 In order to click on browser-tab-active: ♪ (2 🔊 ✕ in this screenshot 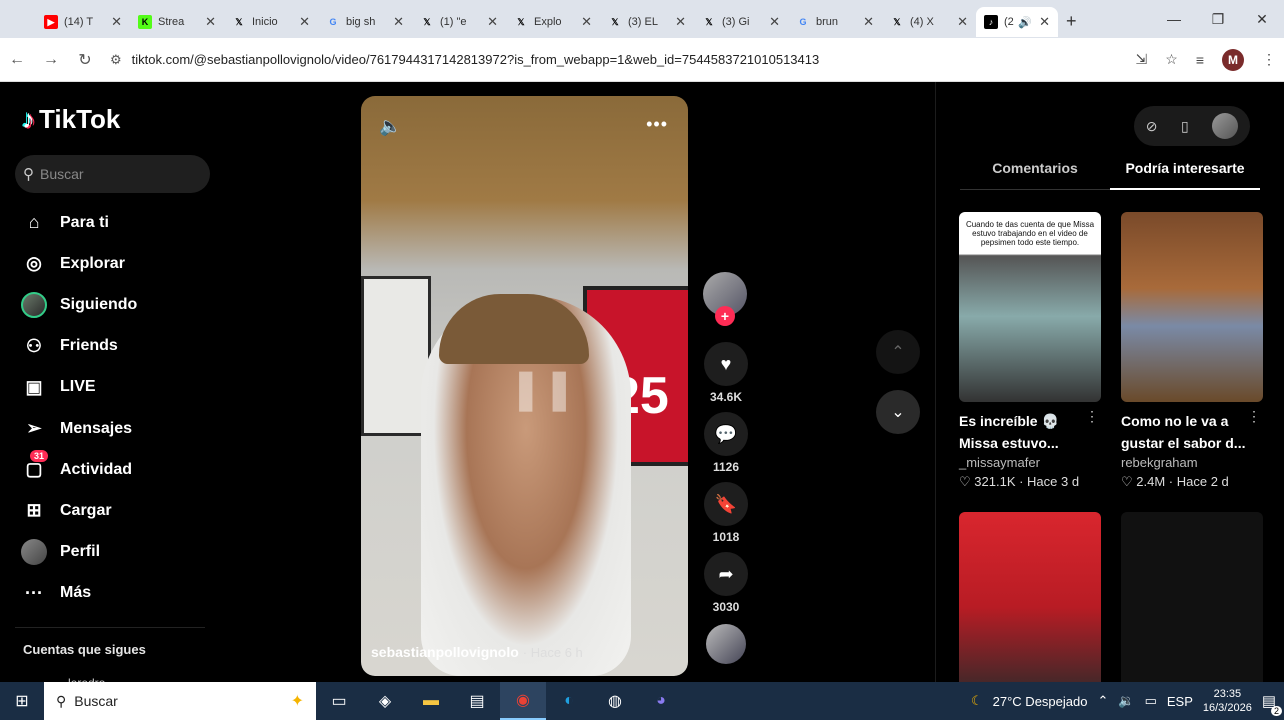, I will do `click(1017, 22)`.